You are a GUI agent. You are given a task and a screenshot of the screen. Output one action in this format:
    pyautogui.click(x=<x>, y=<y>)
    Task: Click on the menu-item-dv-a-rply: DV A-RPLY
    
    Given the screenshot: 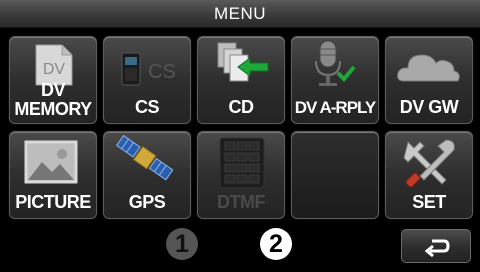 What is the action you would take?
    pyautogui.click(x=335, y=80)
    